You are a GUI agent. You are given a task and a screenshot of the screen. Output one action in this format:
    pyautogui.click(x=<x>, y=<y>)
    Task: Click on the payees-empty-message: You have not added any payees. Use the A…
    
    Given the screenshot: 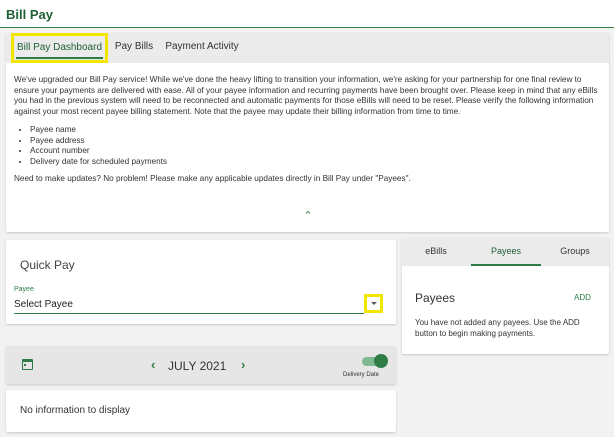 What is the action you would take?
    pyautogui.click(x=497, y=328)
    